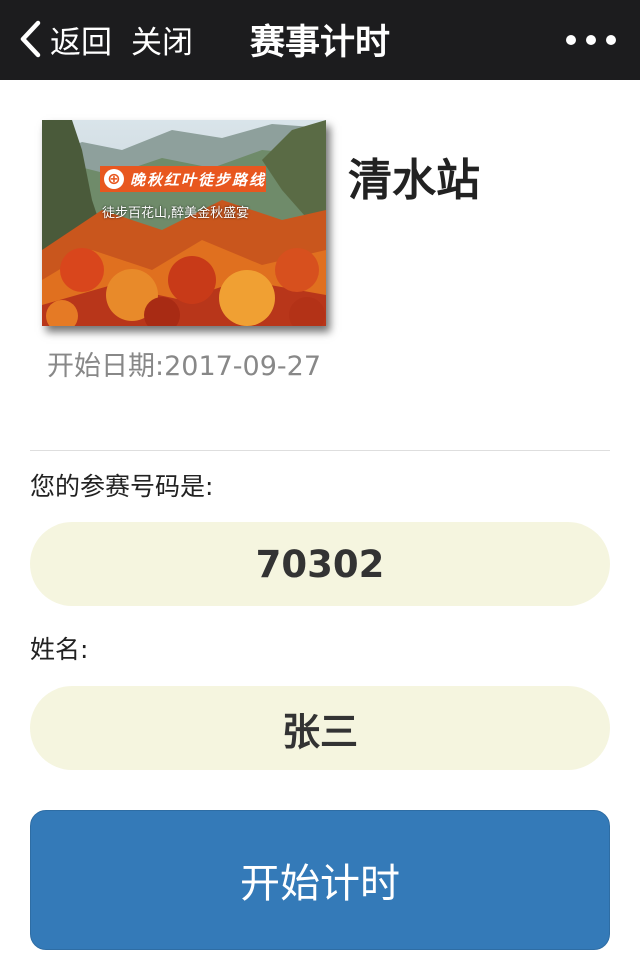 This screenshot has height=975, width=640. I want to click on event-cover-image: ⊕ 晚秋红叶徒步路线 徒步百花山,醉美金秋盛宴, so click(184, 223).